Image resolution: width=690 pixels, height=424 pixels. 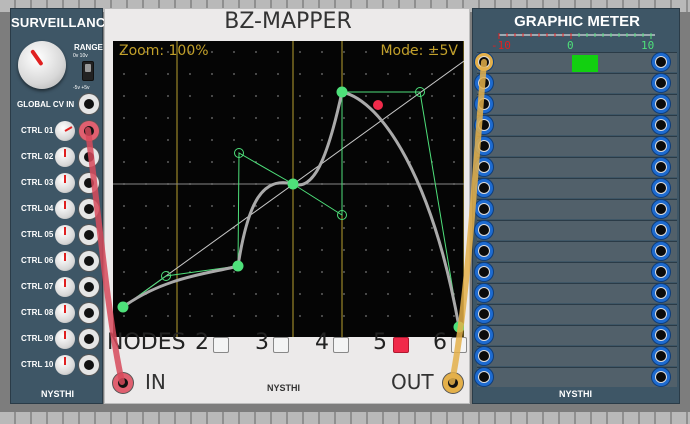 What do you see at coordinates (105, 256) in the screenshot?
I see `red-patch-cable` at bounding box center [105, 256].